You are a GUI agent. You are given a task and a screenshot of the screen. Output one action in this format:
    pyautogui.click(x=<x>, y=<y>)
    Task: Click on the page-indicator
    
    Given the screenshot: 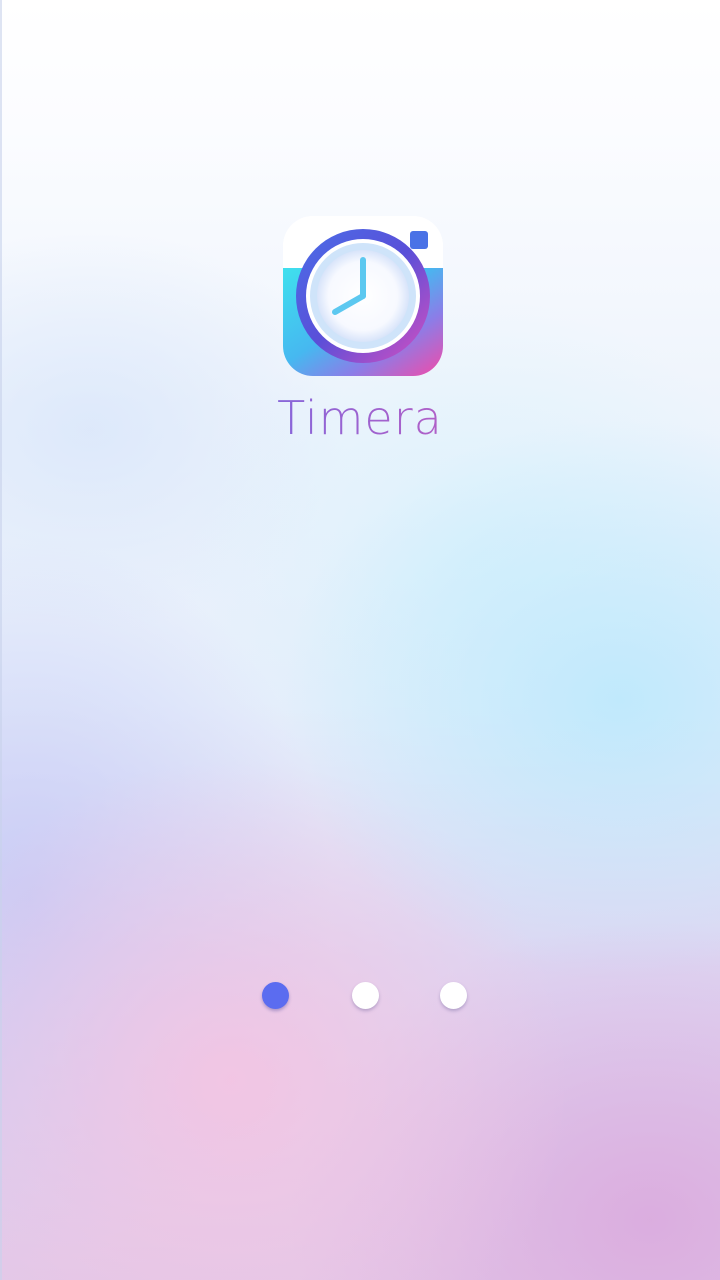 What is the action you would take?
    pyautogui.click(x=360, y=996)
    